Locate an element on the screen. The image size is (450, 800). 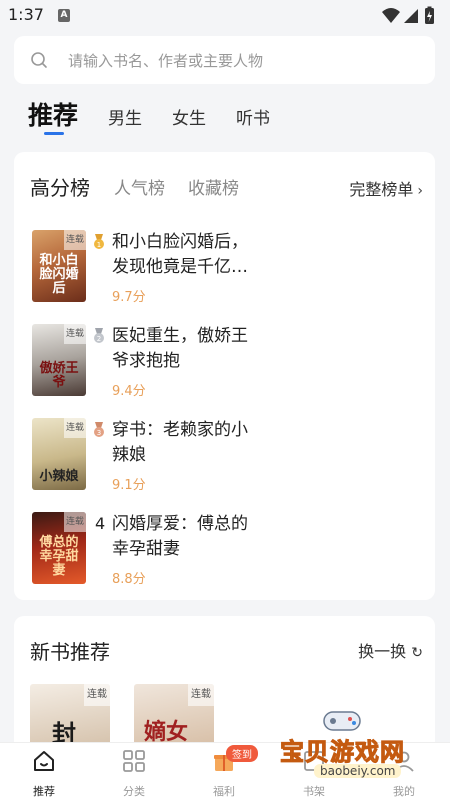
svg-text: 3 is located at coordinates (99, 433).